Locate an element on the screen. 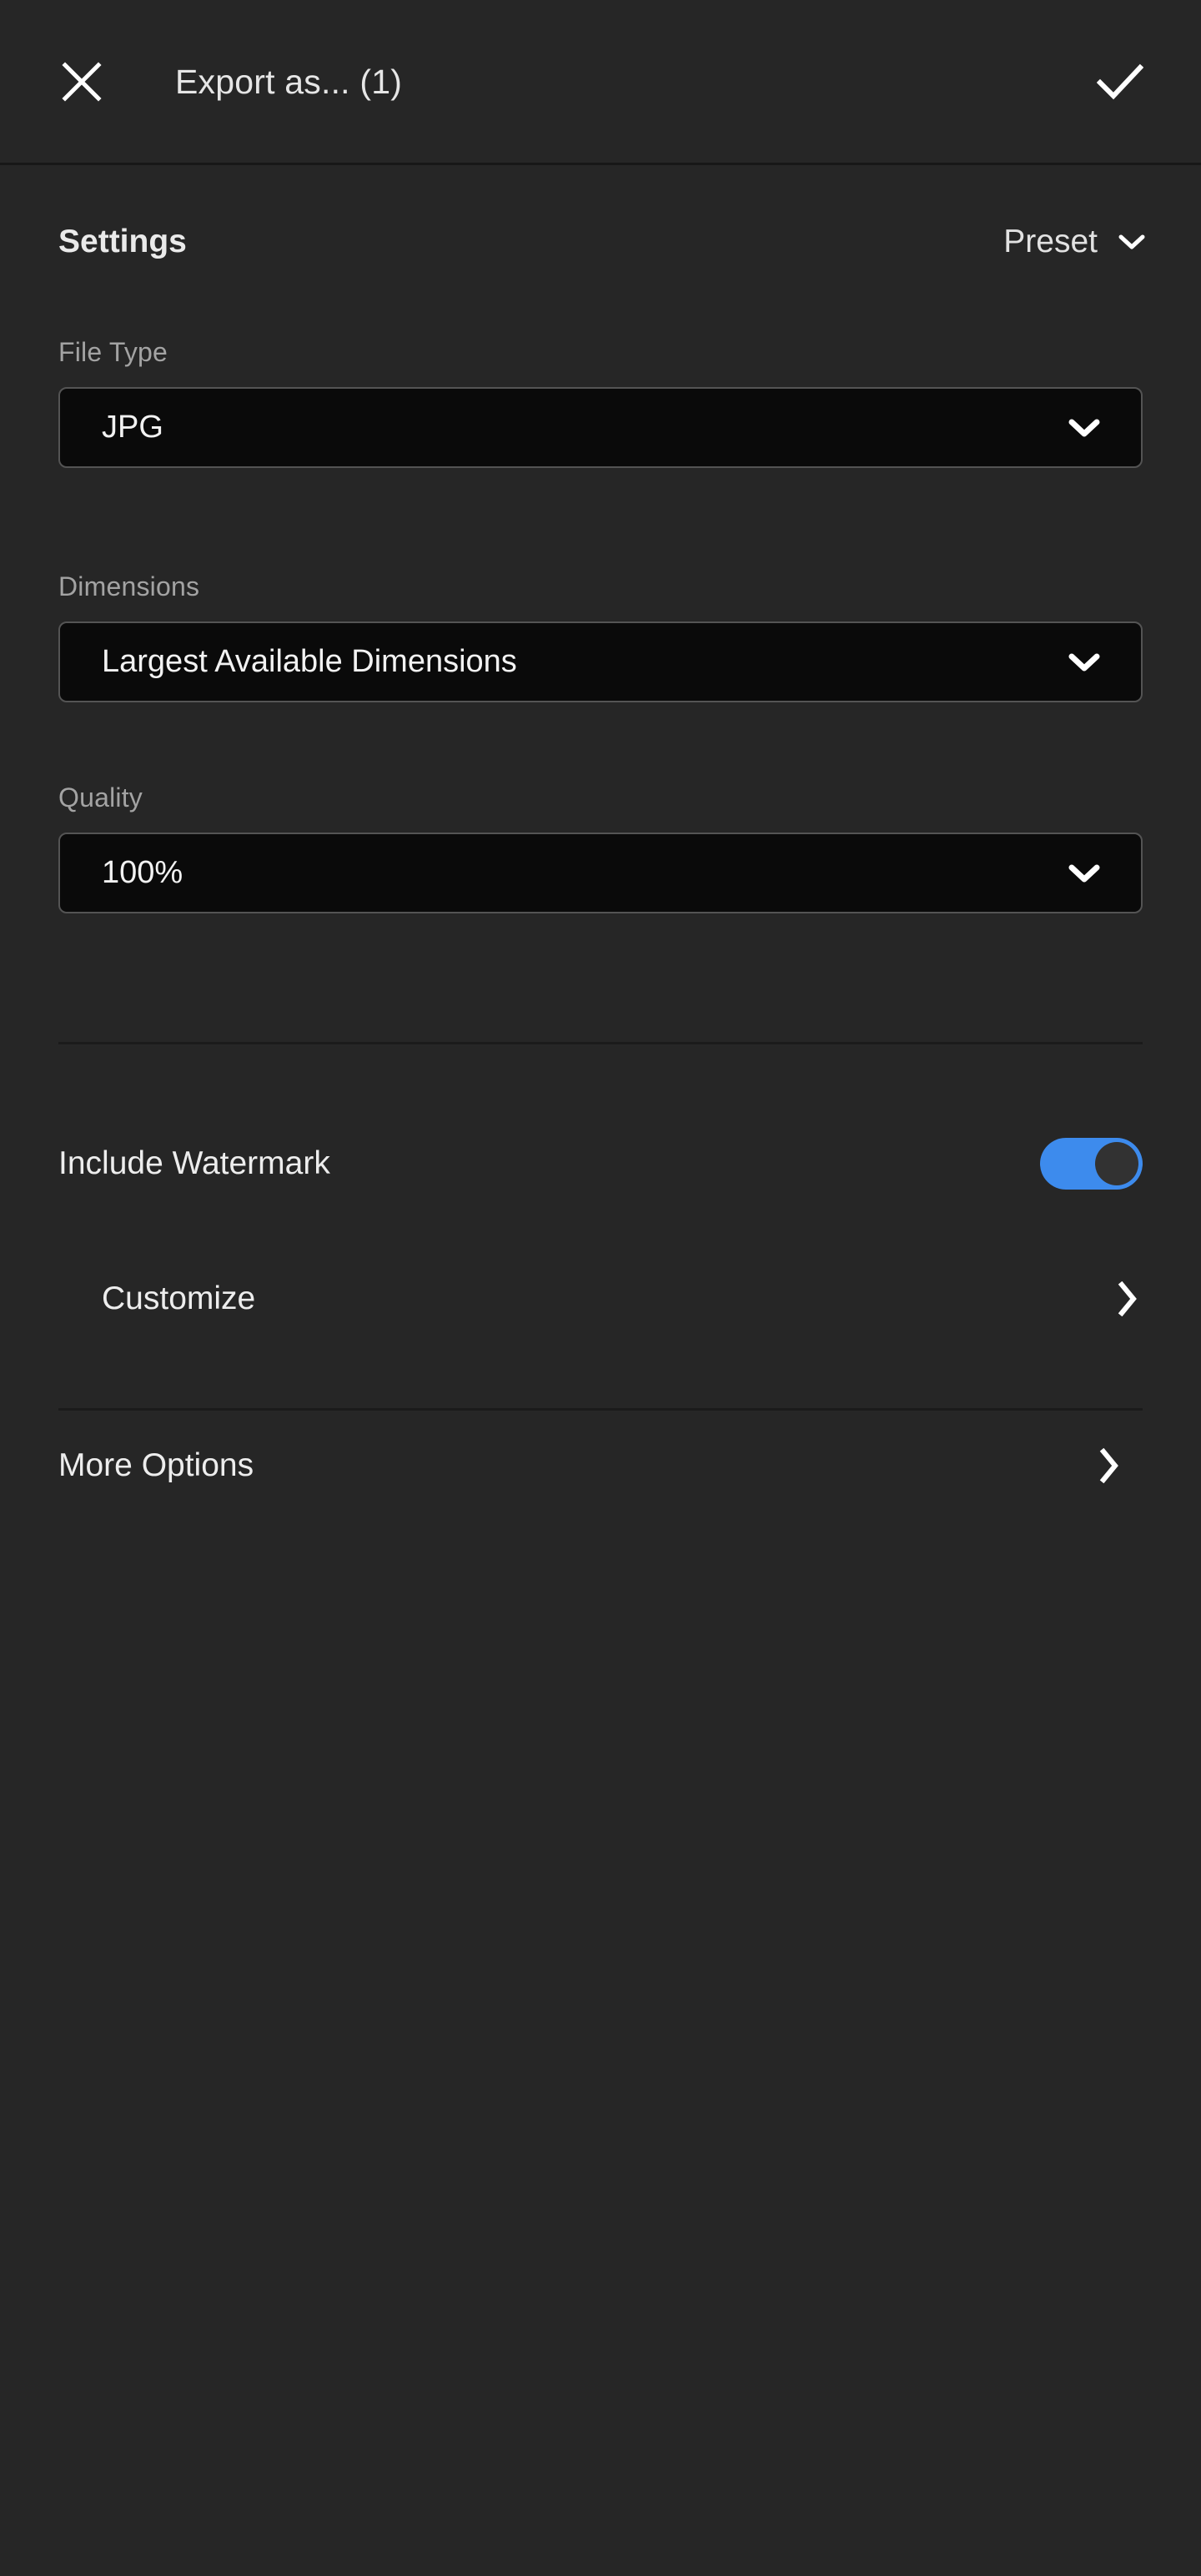  more-options-label: More Options is located at coordinates (156, 1465).